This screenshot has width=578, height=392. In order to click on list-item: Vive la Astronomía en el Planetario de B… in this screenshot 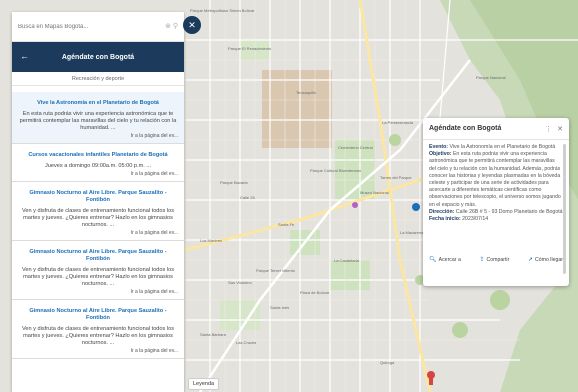, I will do `click(98, 118)`.